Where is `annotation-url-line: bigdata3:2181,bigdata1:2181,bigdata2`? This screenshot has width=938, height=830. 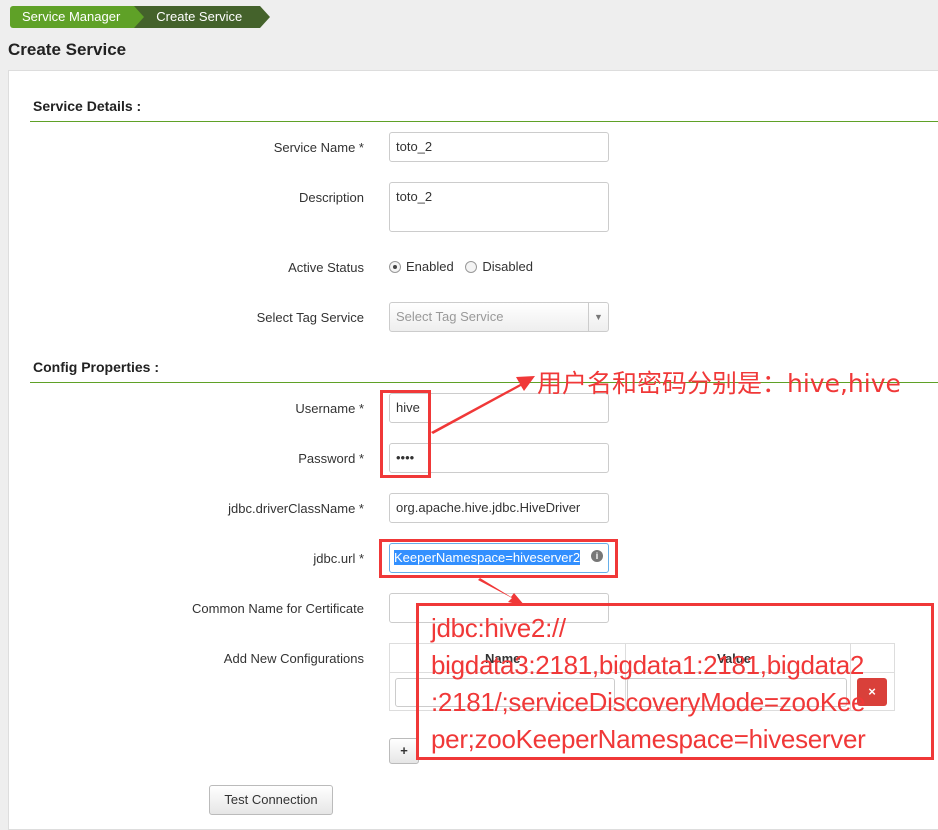 annotation-url-line: bigdata3:2181,bigdata1:2181,bigdata2 is located at coordinates (648, 665).